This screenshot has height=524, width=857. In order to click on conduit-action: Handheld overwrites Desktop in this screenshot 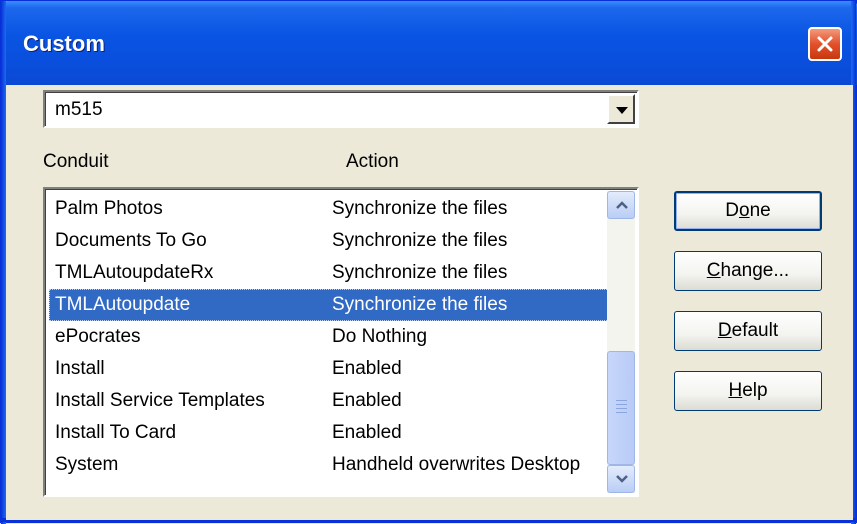, I will do `click(456, 464)`.